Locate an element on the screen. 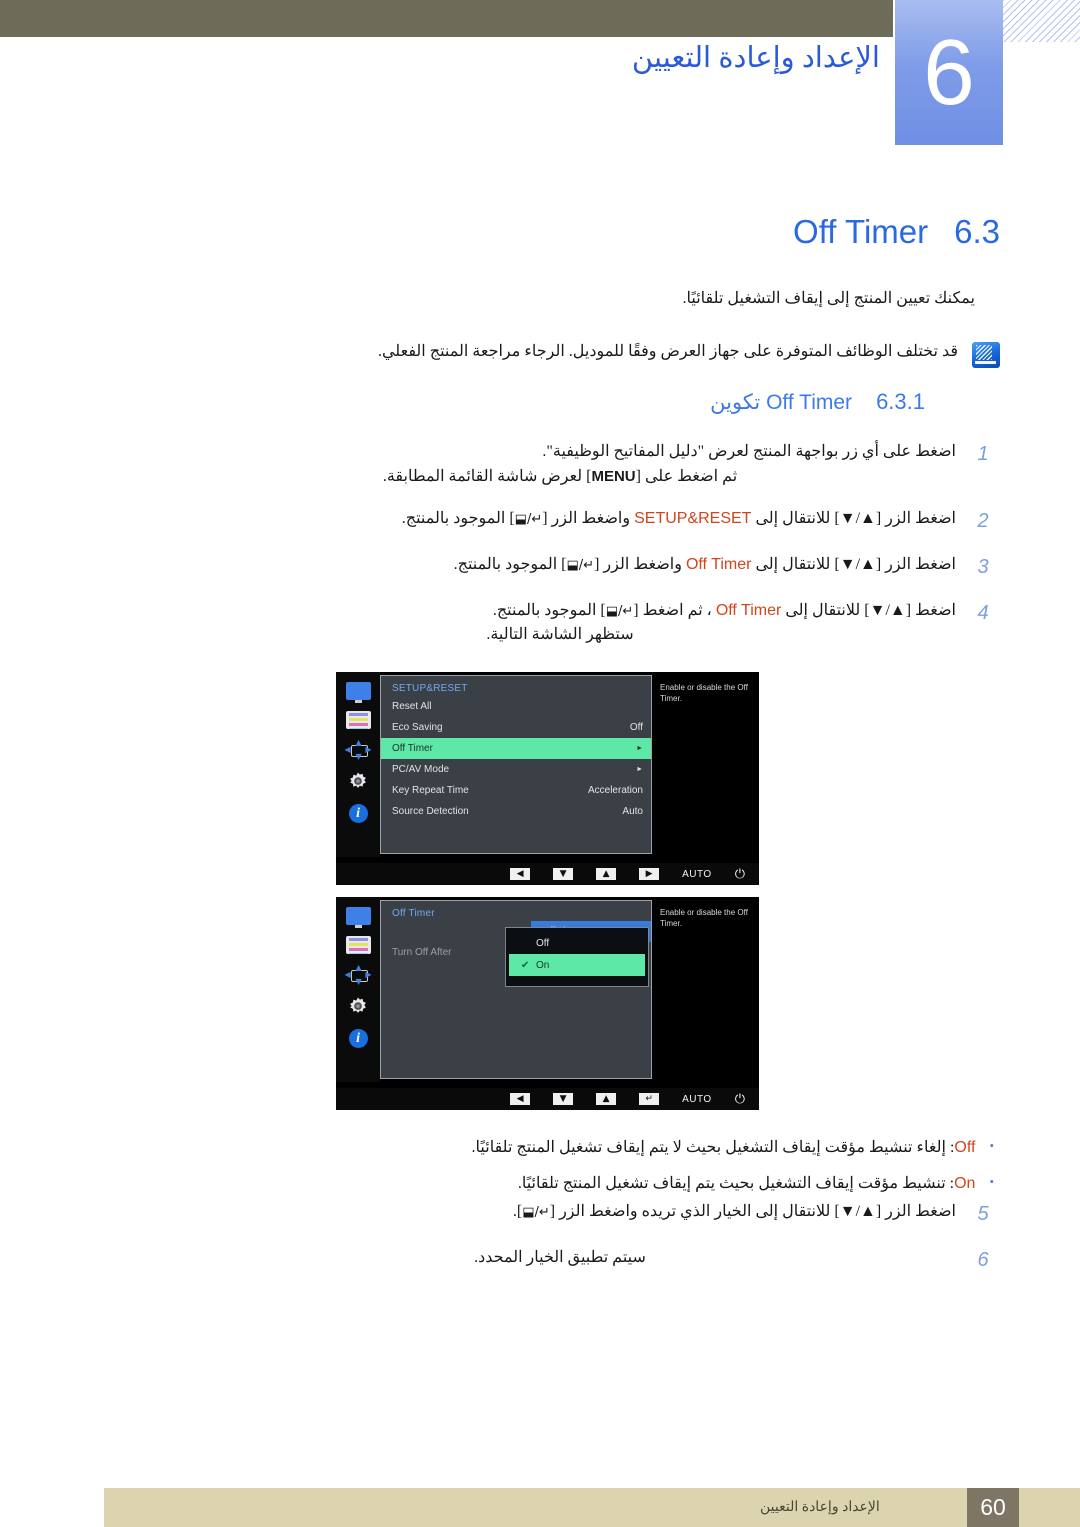 Image resolution: width=1080 pixels, height=1527 pixels. chapter-number: 6 is located at coordinates (949, 72).